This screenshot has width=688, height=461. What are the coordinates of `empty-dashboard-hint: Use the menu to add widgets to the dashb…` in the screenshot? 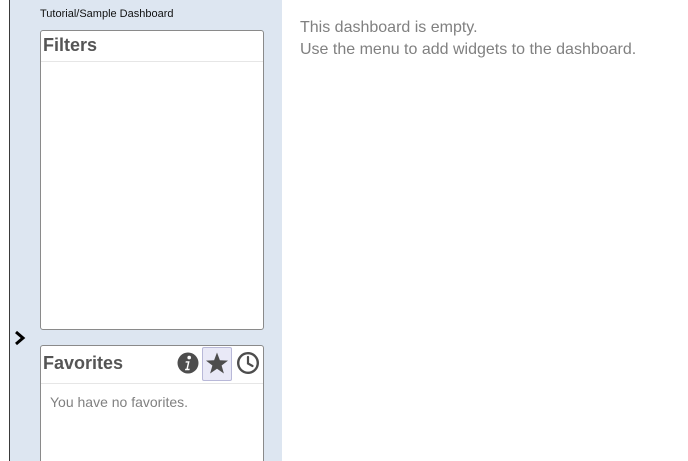 It's located at (468, 49).